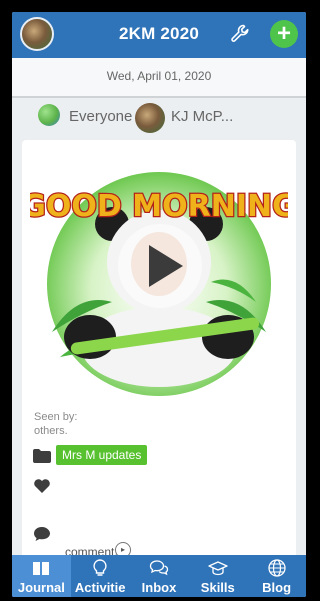  Describe the element at coordinates (55, 424) in the screenshot. I see `seen-by-text: Seen by: others.` at that location.